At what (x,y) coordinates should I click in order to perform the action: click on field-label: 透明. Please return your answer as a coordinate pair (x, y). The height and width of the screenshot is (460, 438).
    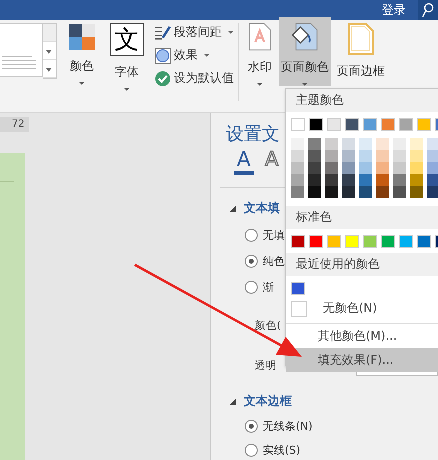
    Looking at the image, I should click on (266, 366).